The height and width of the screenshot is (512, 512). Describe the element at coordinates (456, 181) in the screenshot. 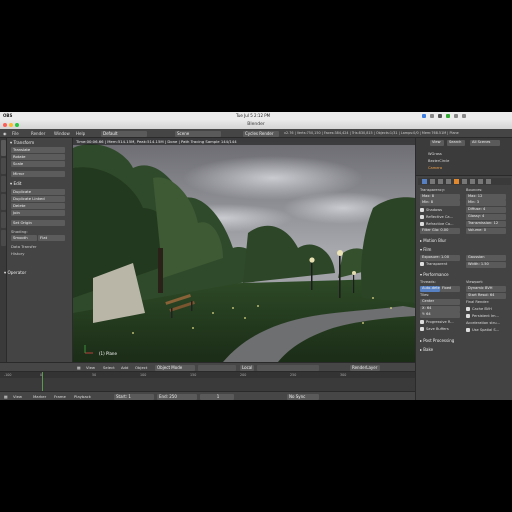

I see `object-tab-icon` at that location.